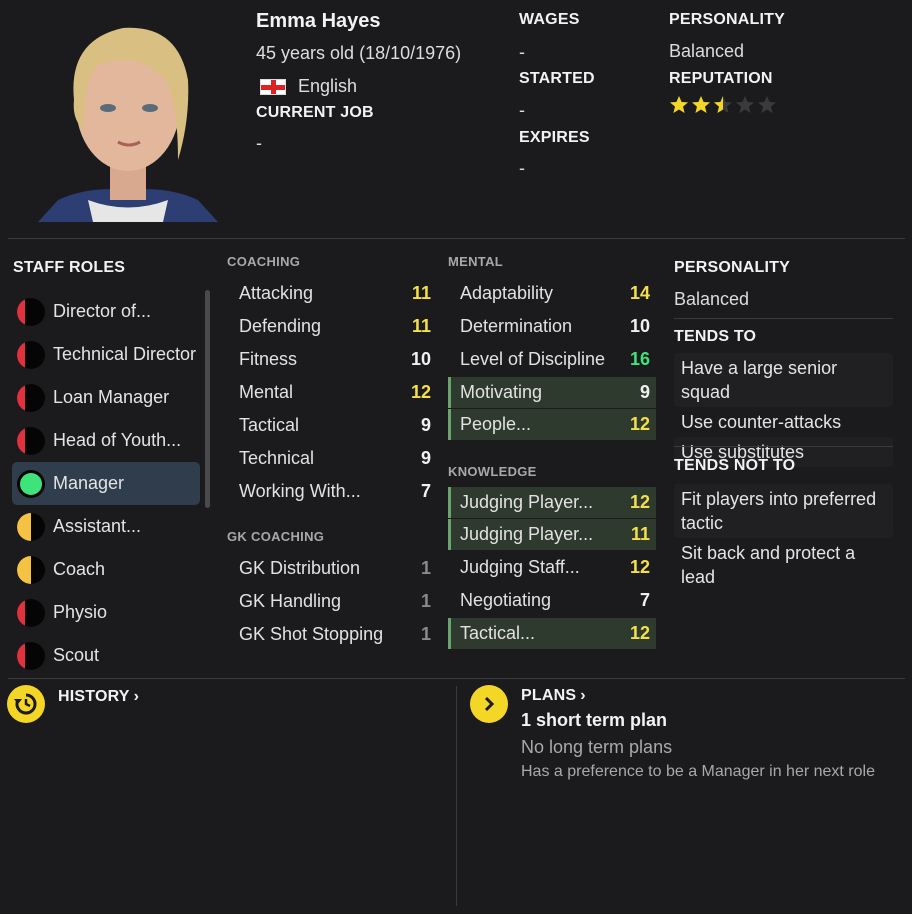 This screenshot has height=914, width=912. I want to click on panel-personality-value: Balanced, so click(712, 299).